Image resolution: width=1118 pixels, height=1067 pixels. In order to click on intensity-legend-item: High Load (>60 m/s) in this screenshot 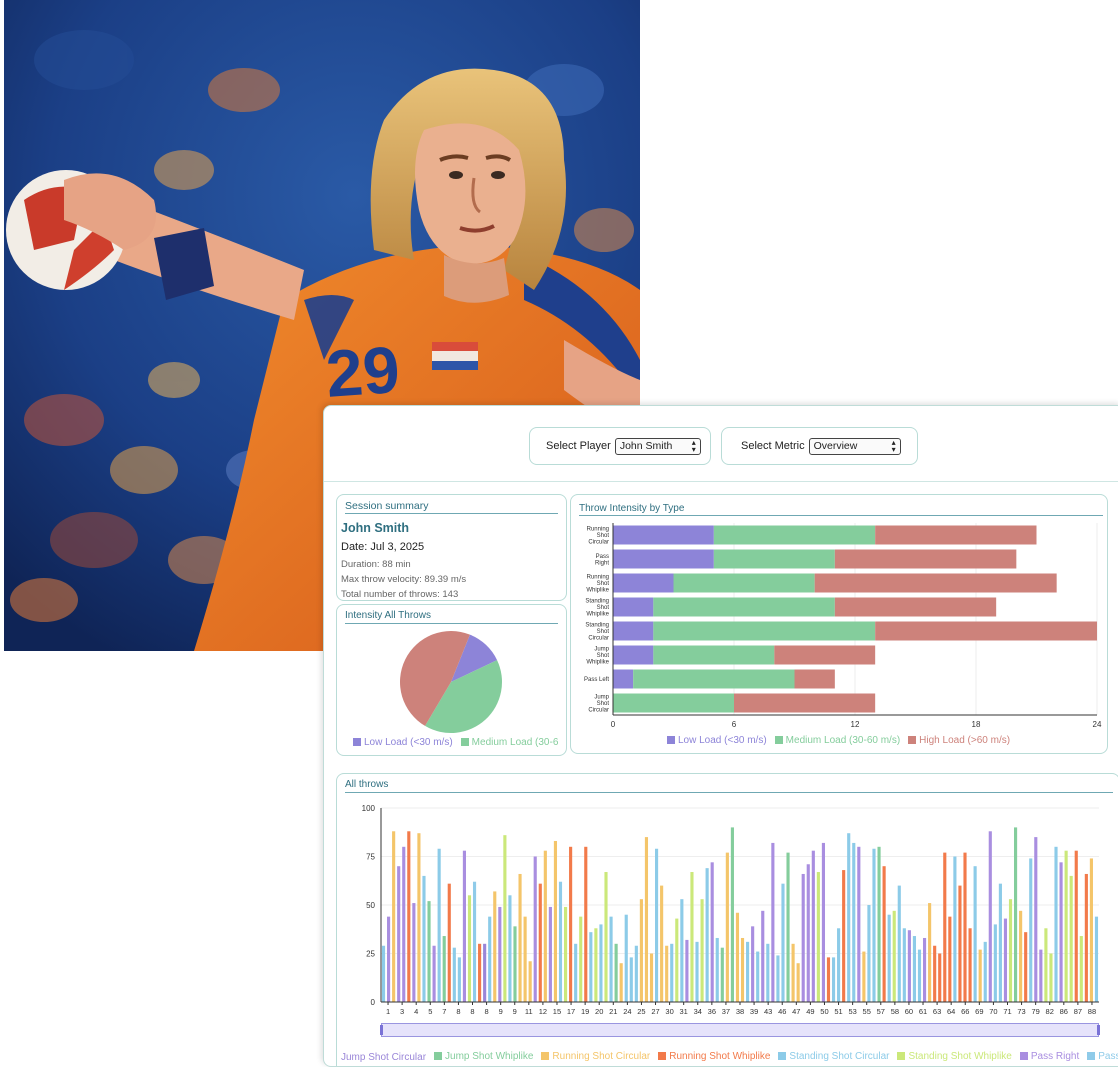, I will do `click(959, 740)`.